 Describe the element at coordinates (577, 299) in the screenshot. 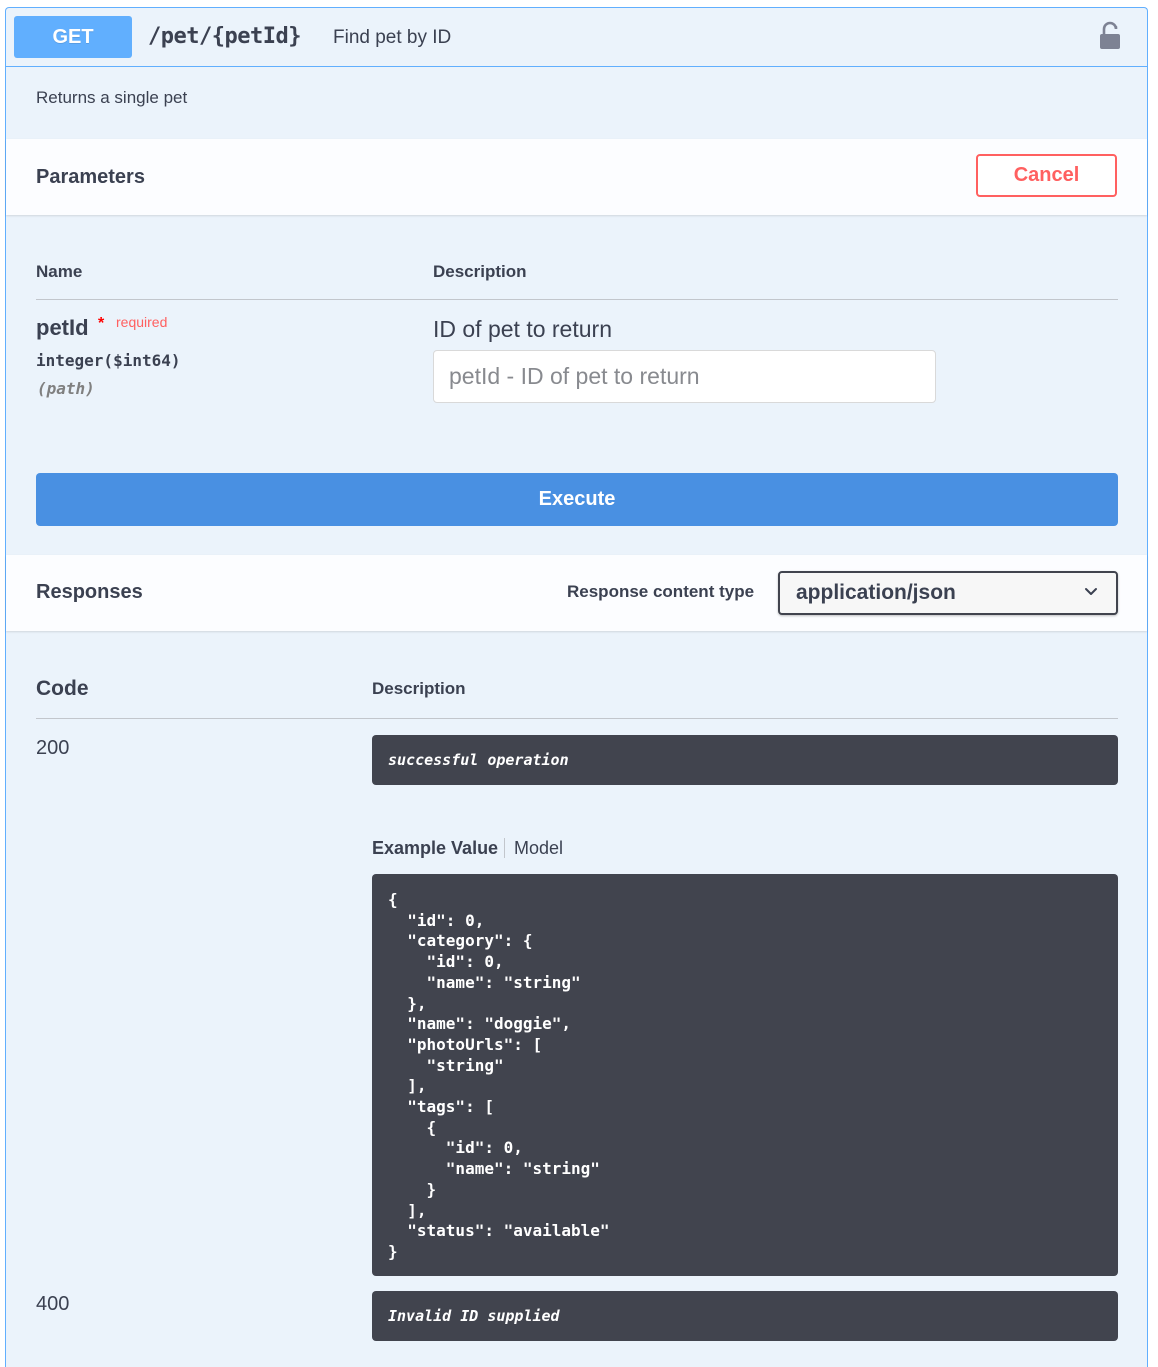

I see `param-header-divider` at that location.